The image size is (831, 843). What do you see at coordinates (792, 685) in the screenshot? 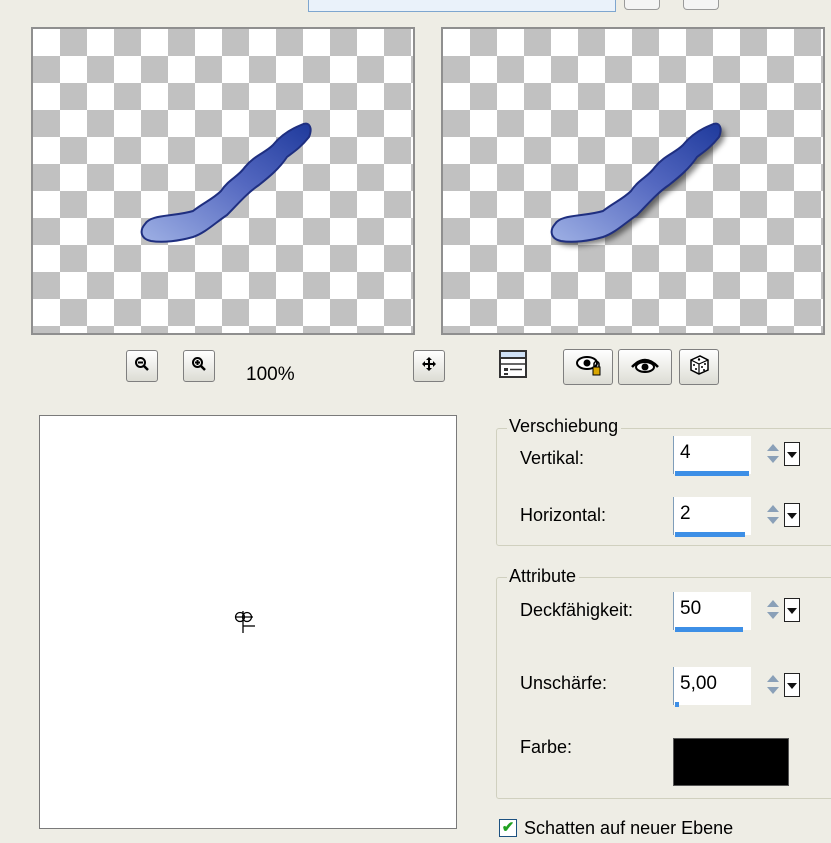
I see `blur-dropdown-button` at bounding box center [792, 685].